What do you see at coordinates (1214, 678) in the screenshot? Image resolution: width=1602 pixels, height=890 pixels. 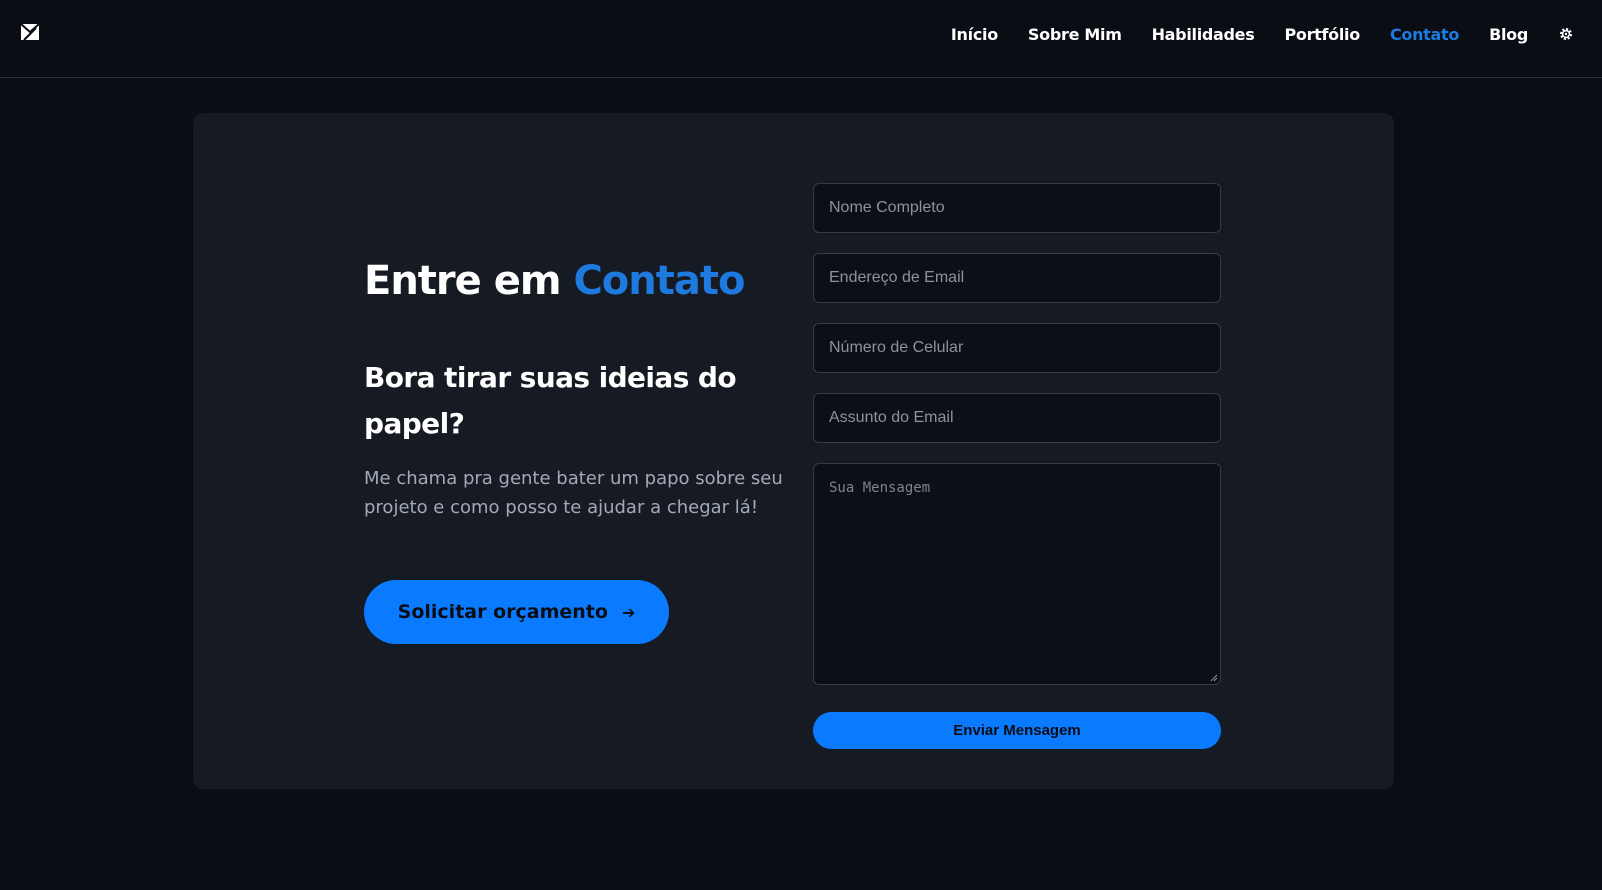 I see `resize-handle-icon` at bounding box center [1214, 678].